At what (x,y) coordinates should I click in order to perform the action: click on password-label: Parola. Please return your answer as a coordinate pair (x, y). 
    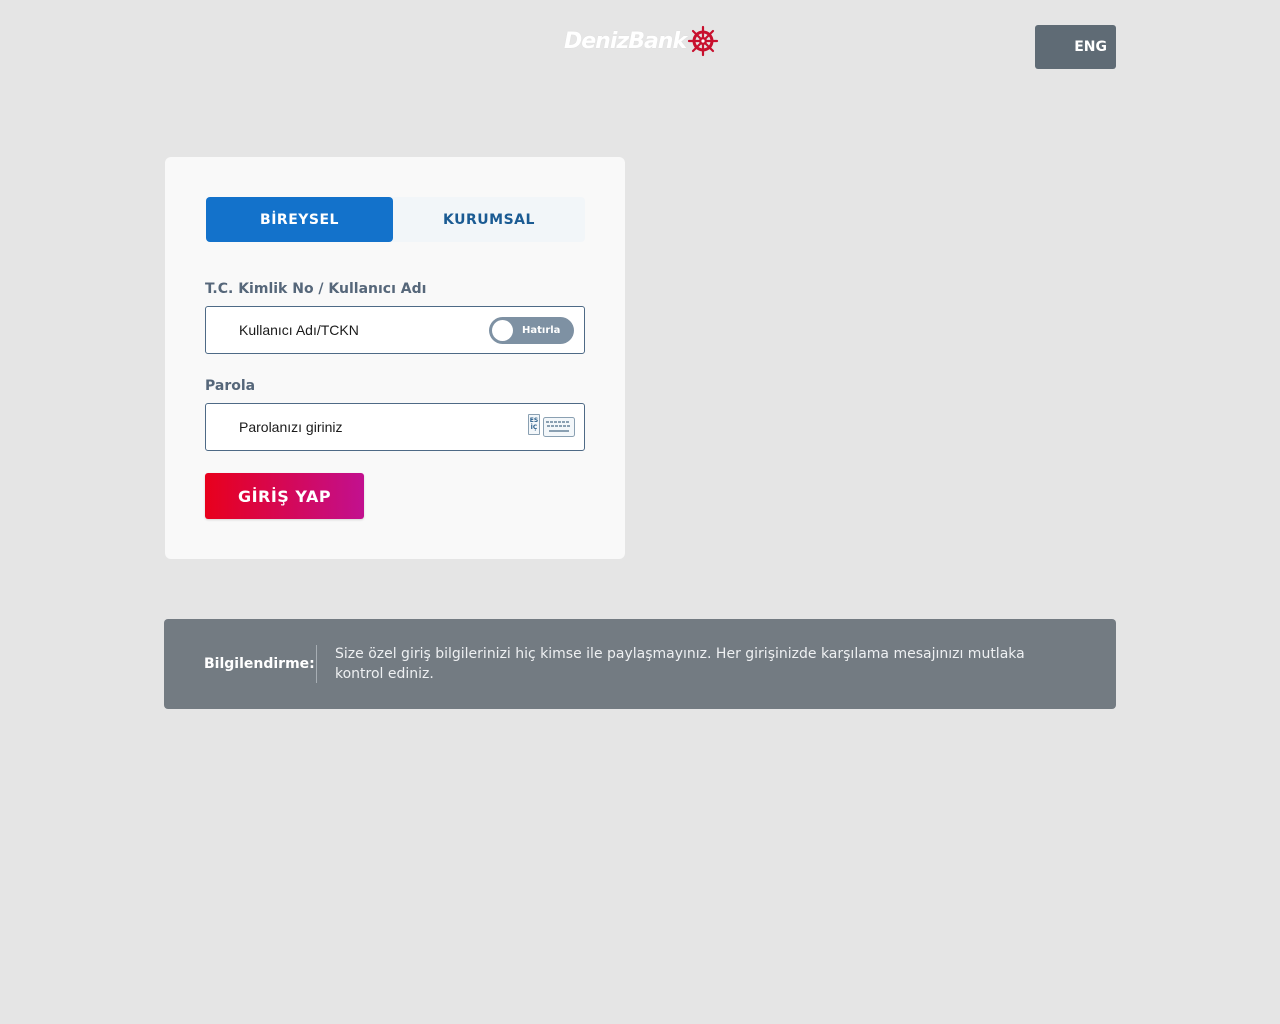
    Looking at the image, I should click on (230, 386).